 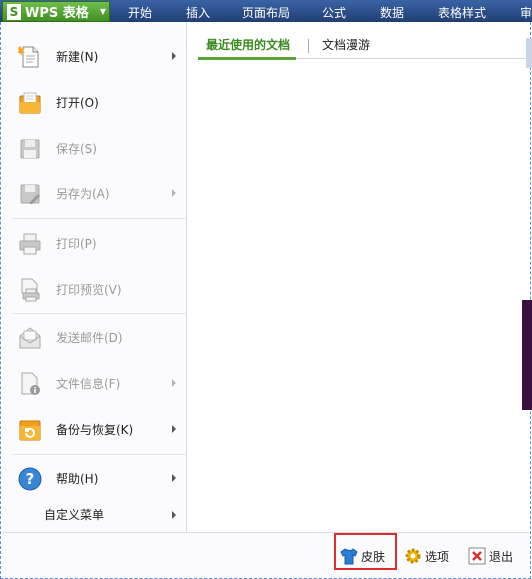 I want to click on menu-item-new: 新建(N), so click(x=94, y=57).